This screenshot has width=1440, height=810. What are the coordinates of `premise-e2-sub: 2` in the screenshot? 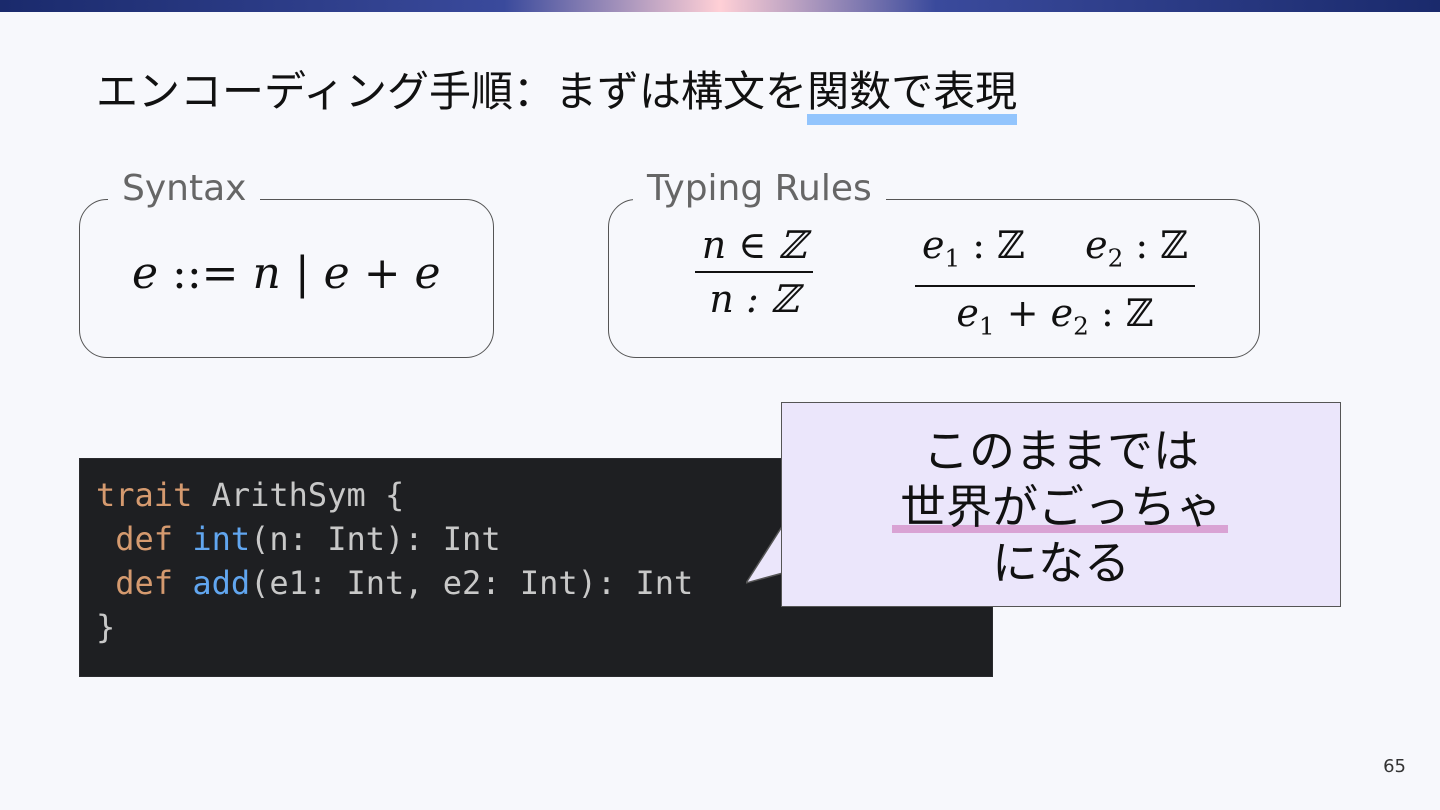 It's located at (1115, 258).